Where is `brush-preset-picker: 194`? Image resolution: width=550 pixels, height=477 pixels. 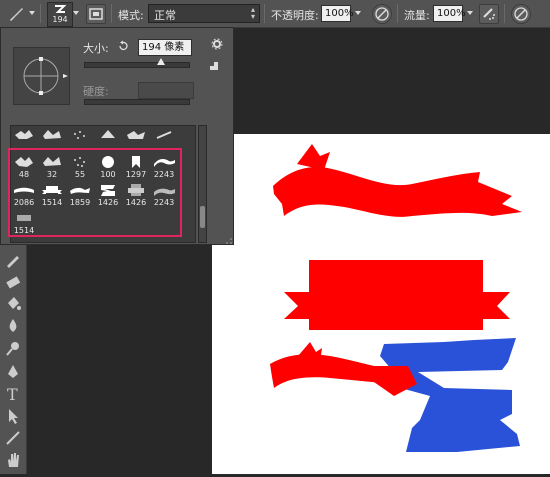
brush-preset-picker: 194 is located at coordinates (60, 14).